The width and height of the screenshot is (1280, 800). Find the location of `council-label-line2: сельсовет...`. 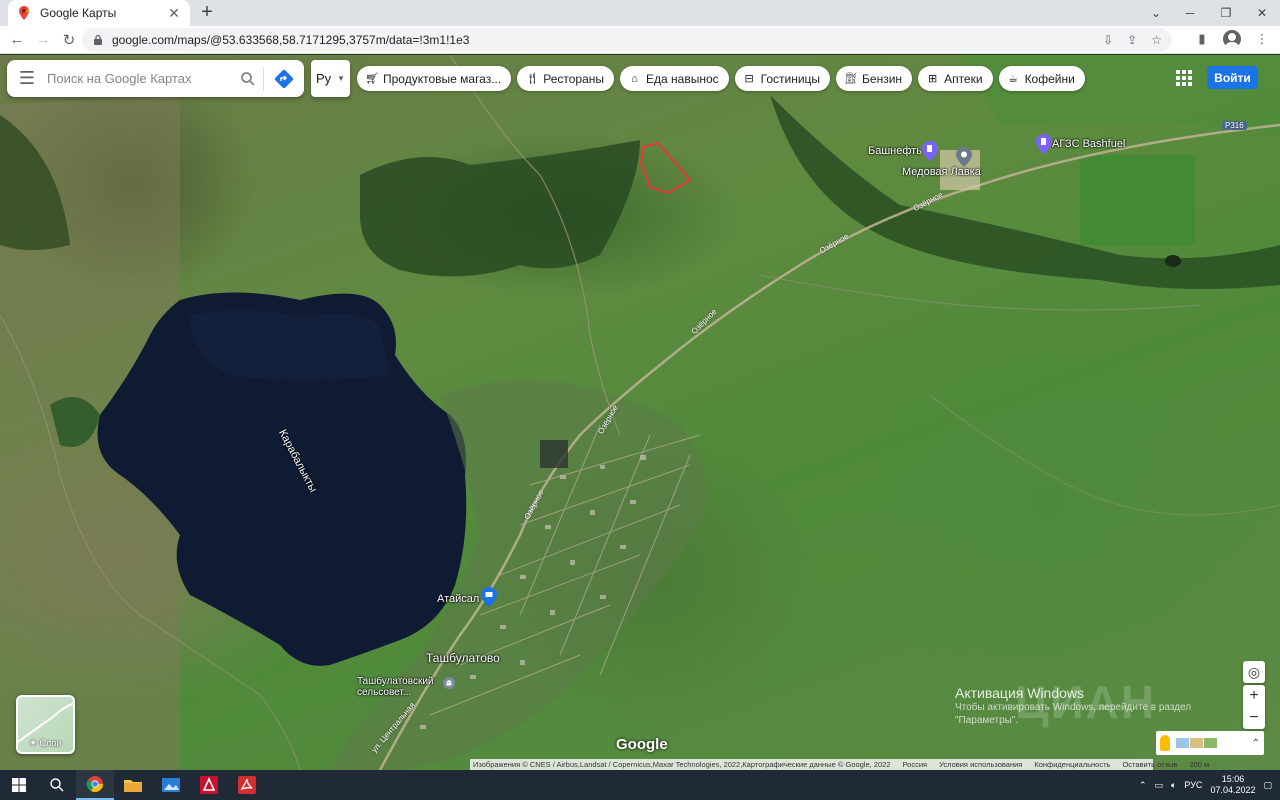

council-label-line2: сельсовет... is located at coordinates (384, 692).